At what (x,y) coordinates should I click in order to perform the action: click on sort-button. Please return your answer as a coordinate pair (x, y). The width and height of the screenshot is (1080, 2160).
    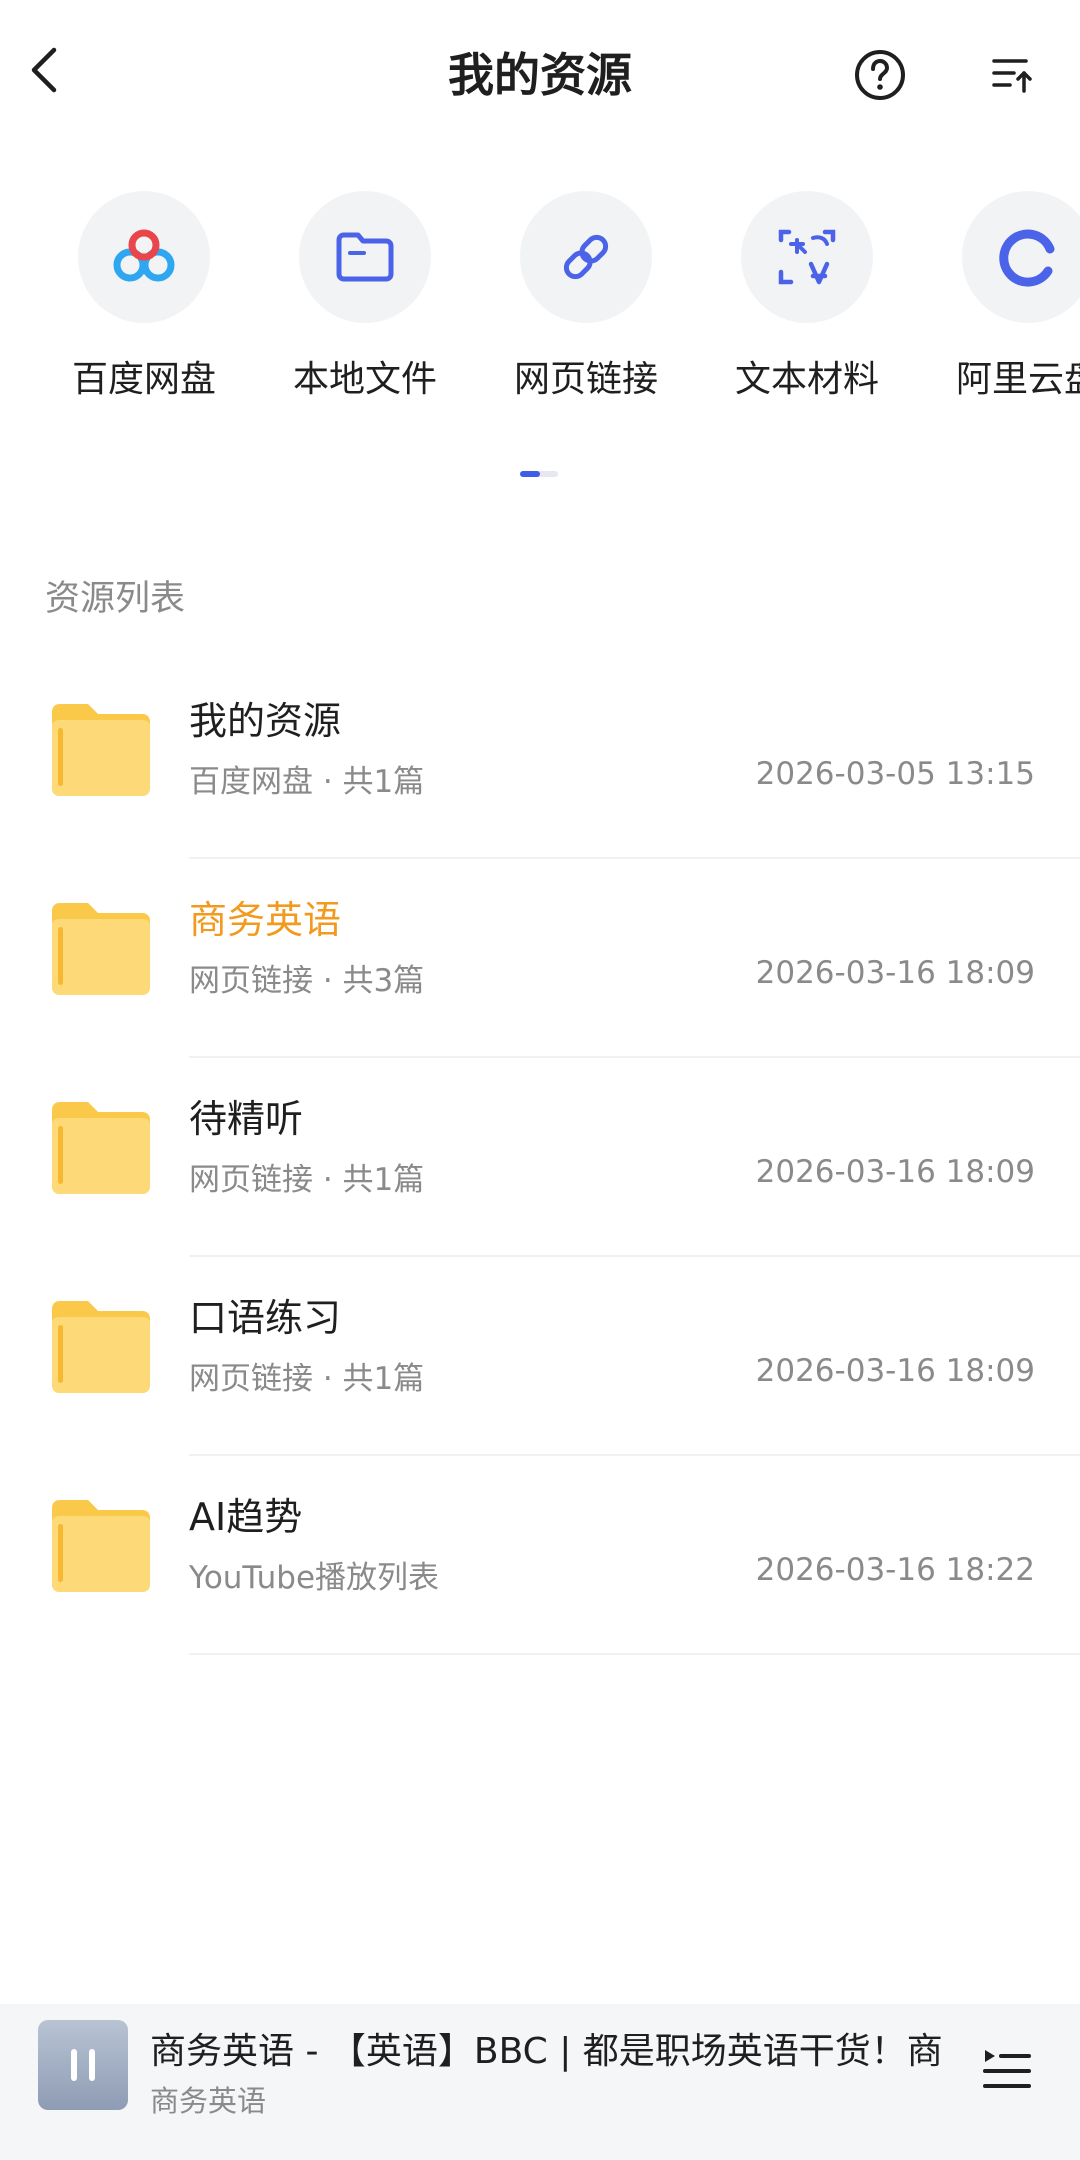
    Looking at the image, I should click on (1012, 75).